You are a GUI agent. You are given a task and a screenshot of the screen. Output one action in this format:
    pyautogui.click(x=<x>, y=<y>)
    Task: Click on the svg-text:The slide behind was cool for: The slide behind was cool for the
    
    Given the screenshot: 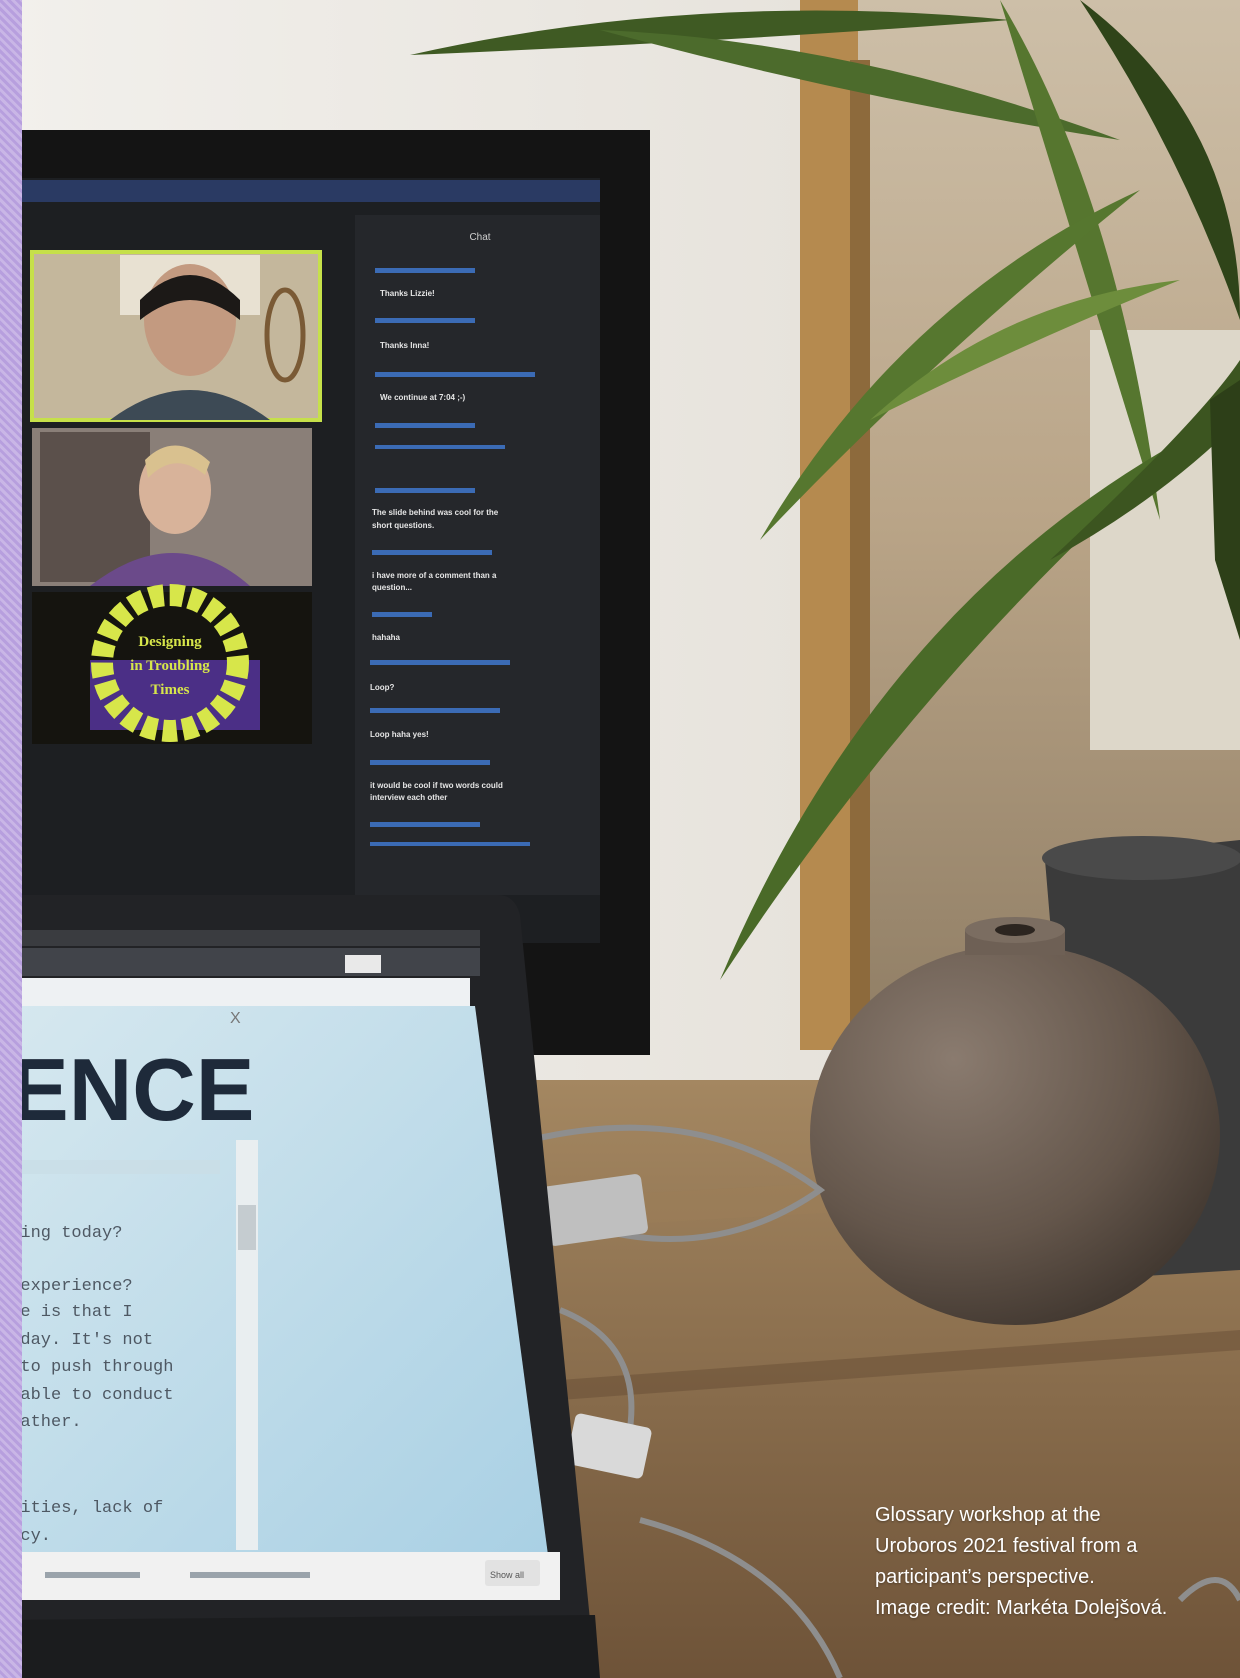 What is the action you would take?
    pyautogui.click(x=435, y=512)
    